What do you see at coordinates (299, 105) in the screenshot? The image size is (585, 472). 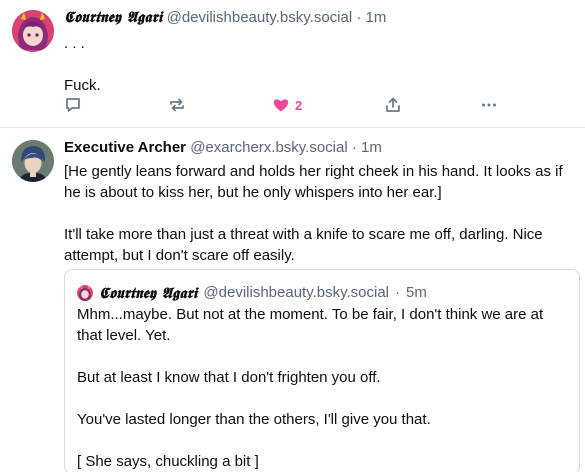 I see `like-count: 2` at bounding box center [299, 105].